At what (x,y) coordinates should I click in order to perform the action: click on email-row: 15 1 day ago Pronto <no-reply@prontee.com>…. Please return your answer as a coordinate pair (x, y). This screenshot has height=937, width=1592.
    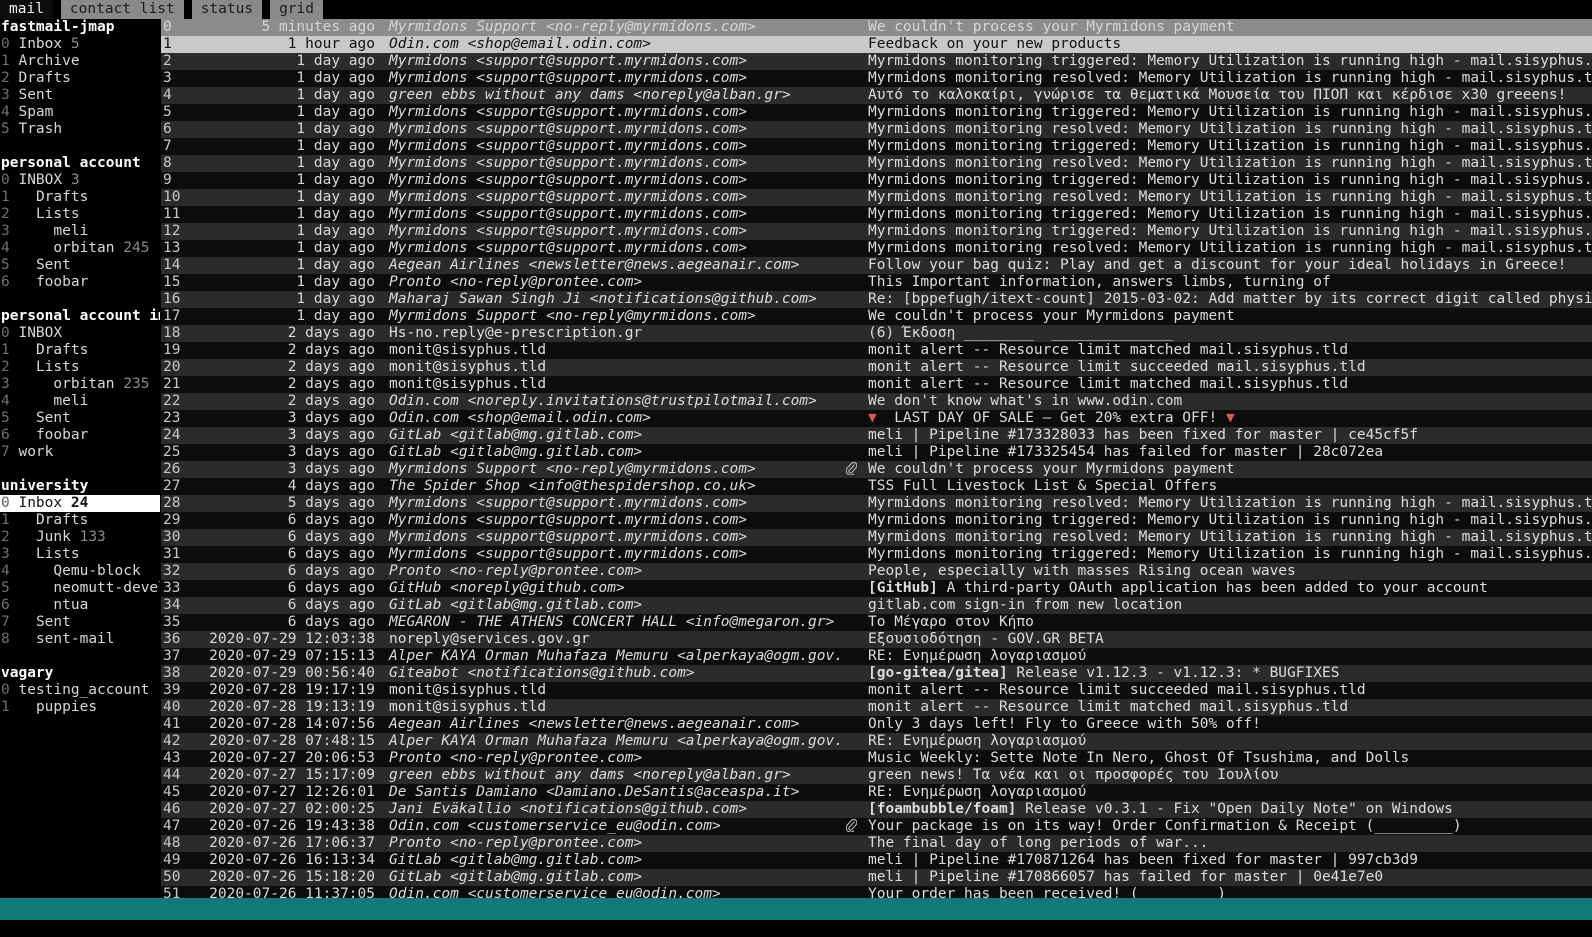
    Looking at the image, I should click on (876, 282).